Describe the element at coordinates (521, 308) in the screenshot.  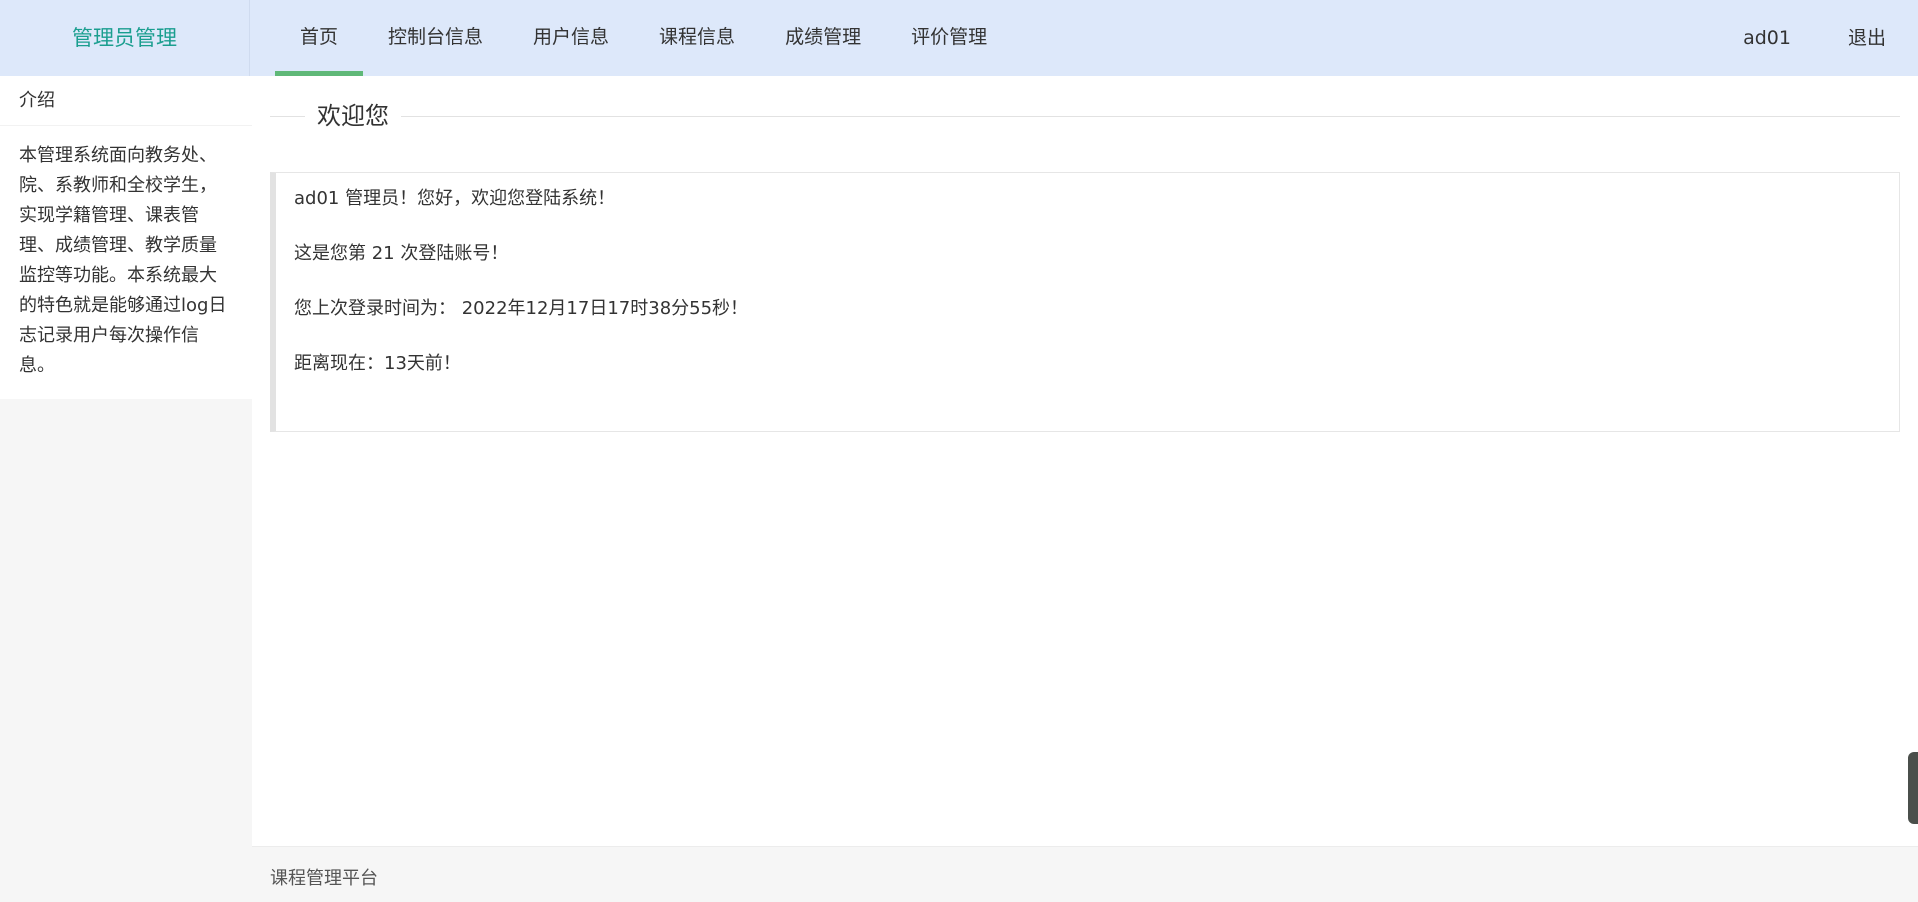
I see `last-login-line: 您上次登录时间为： 2022年12月17日17时38分55秒！` at that location.